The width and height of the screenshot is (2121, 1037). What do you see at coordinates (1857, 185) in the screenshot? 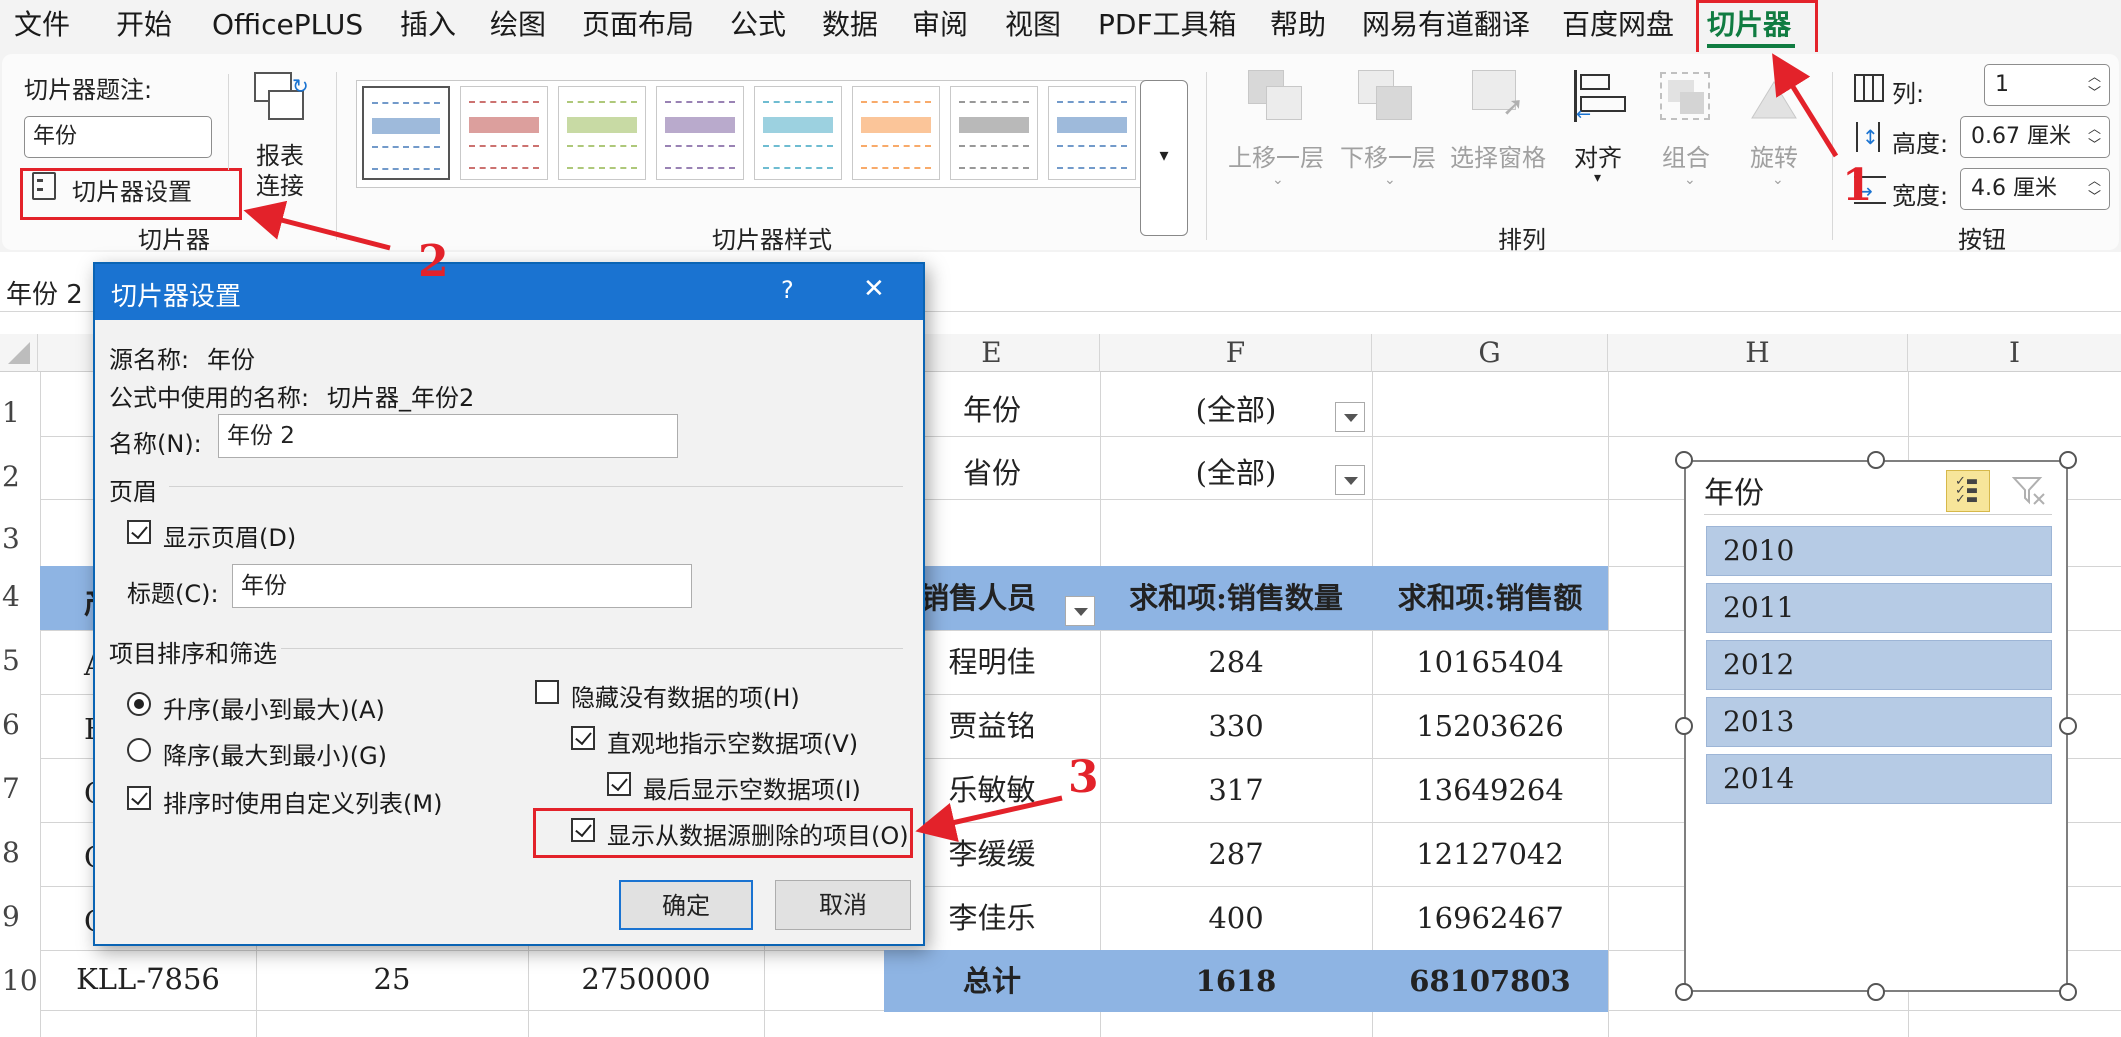
I see `annotation-number-1: 1` at bounding box center [1857, 185].